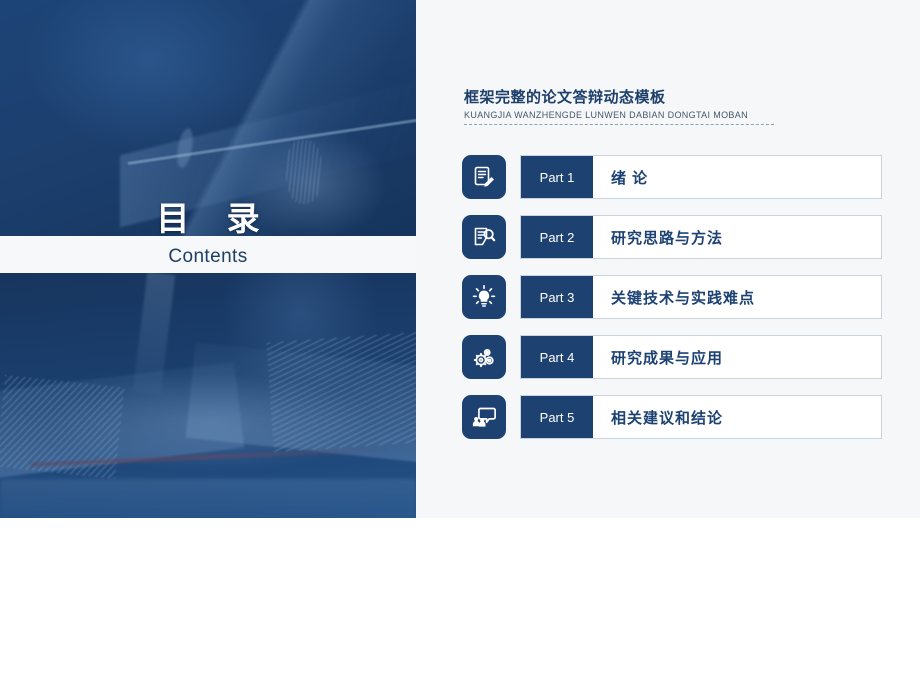 The height and width of the screenshot is (690, 920). I want to click on toc-row-part-4: Part 4 研究成果与应用, so click(672, 357).